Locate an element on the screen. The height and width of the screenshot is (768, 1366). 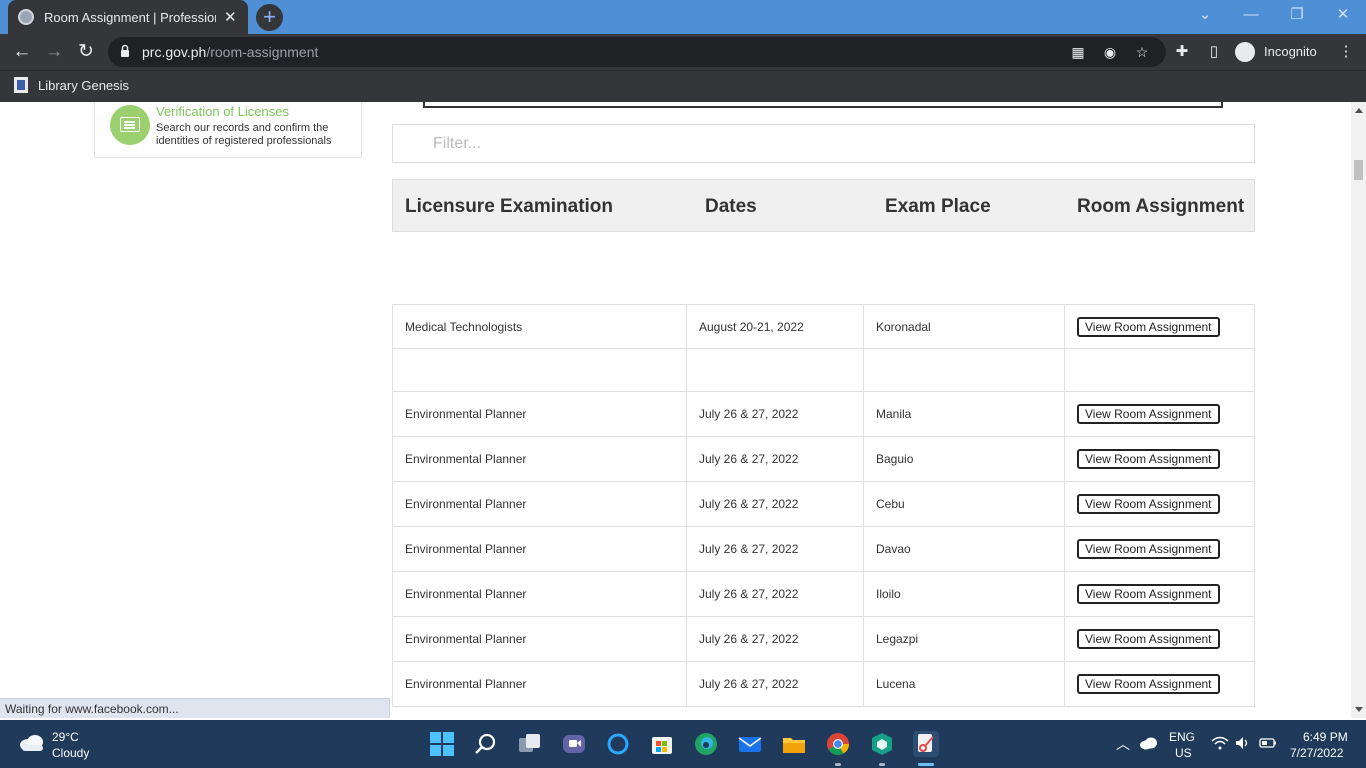
teams-chat-icon is located at coordinates (574, 744).